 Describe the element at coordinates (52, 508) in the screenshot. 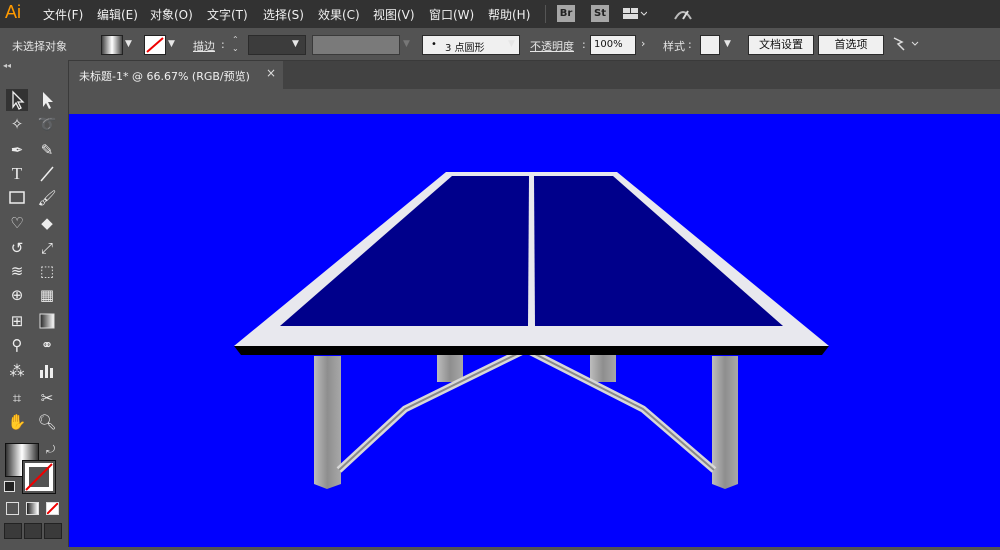

I see `none-mode-icon` at that location.